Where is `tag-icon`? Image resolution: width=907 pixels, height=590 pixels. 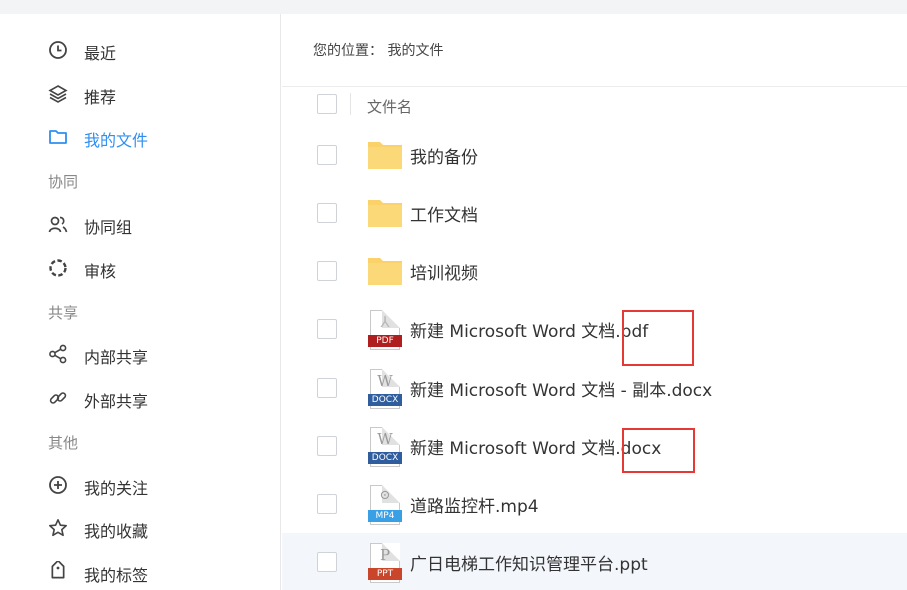
tag-icon is located at coordinates (58, 572).